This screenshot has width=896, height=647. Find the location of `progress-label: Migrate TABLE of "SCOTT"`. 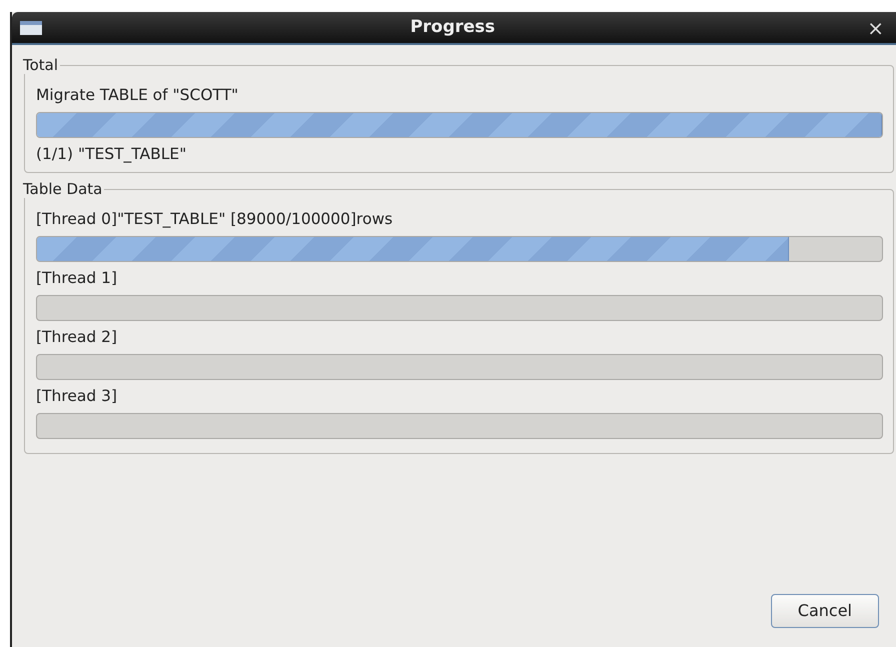

progress-label: Migrate TABLE of "SCOTT" is located at coordinates (138, 95).